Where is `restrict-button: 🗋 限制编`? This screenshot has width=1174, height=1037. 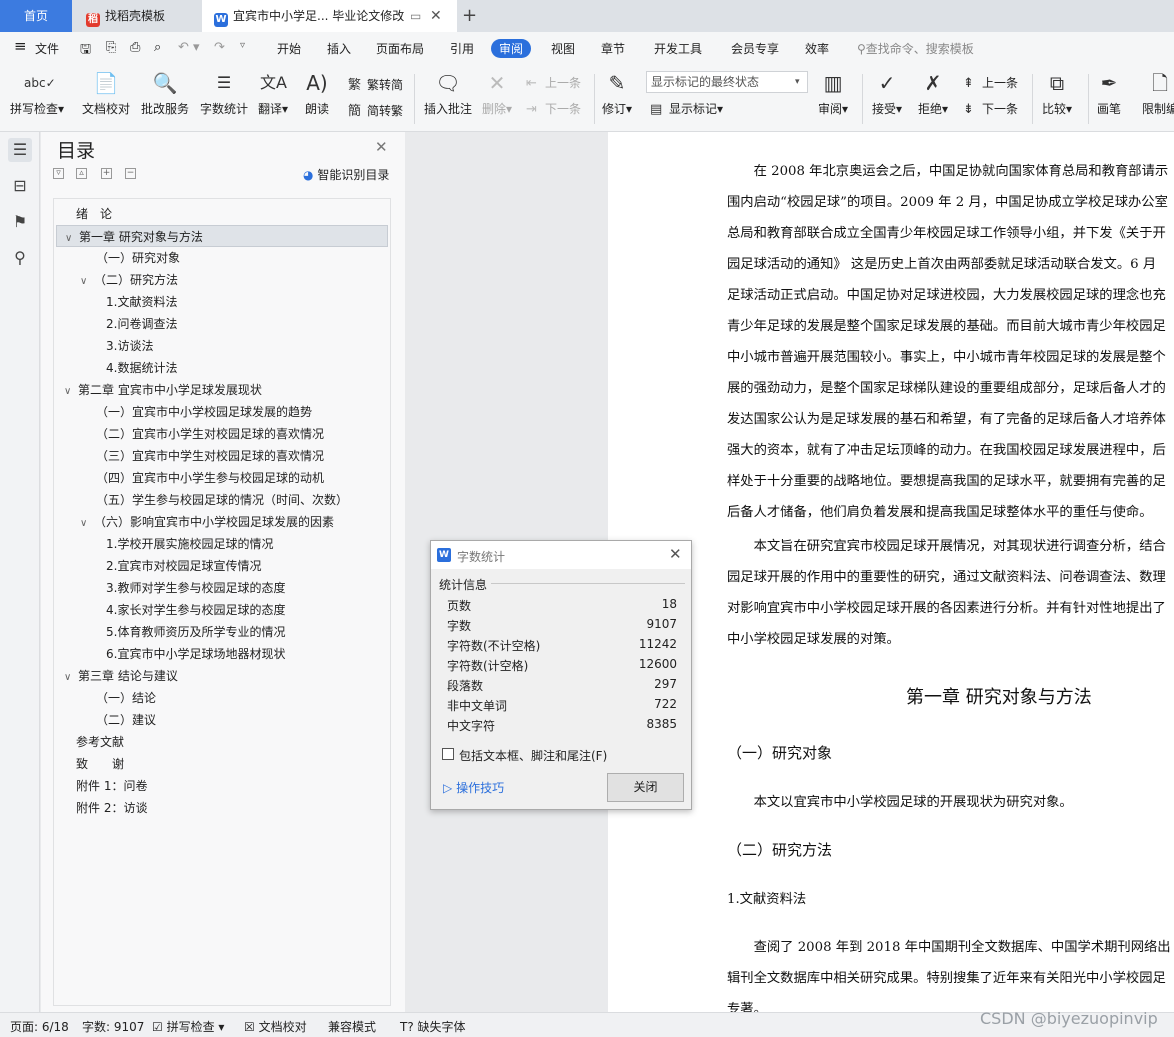
restrict-button: 🗋 限制编 is located at coordinates (1158, 93).